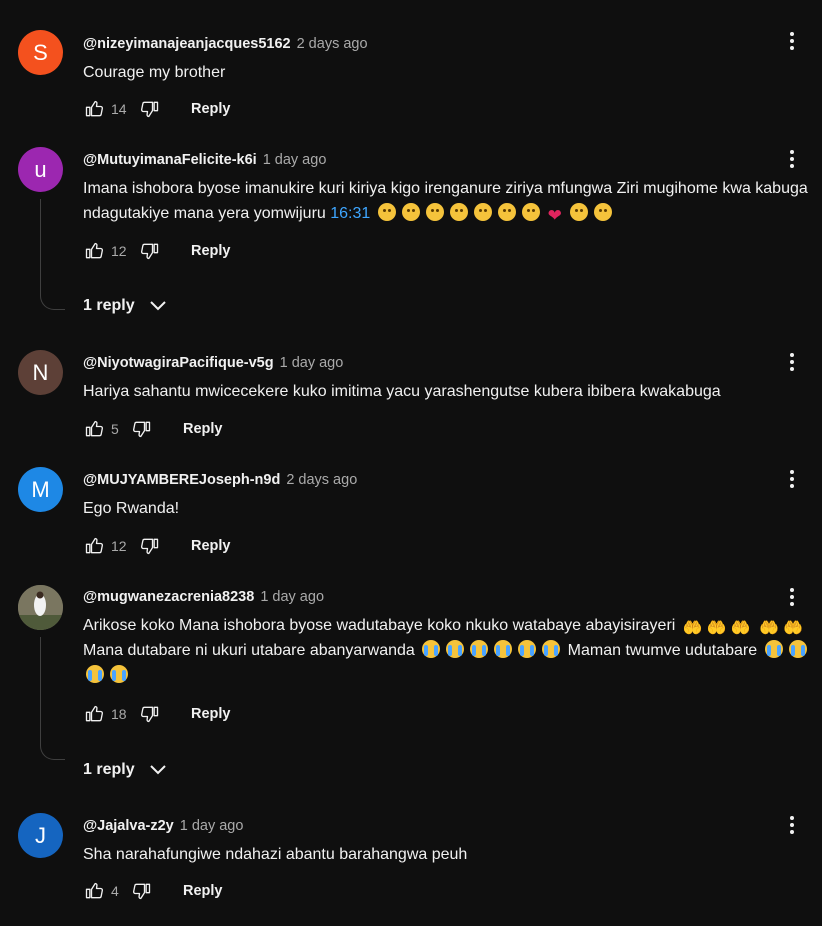  I want to click on comment-header: @NiyotwagiraPacifique-v5g 1 day ago, so click(213, 363).